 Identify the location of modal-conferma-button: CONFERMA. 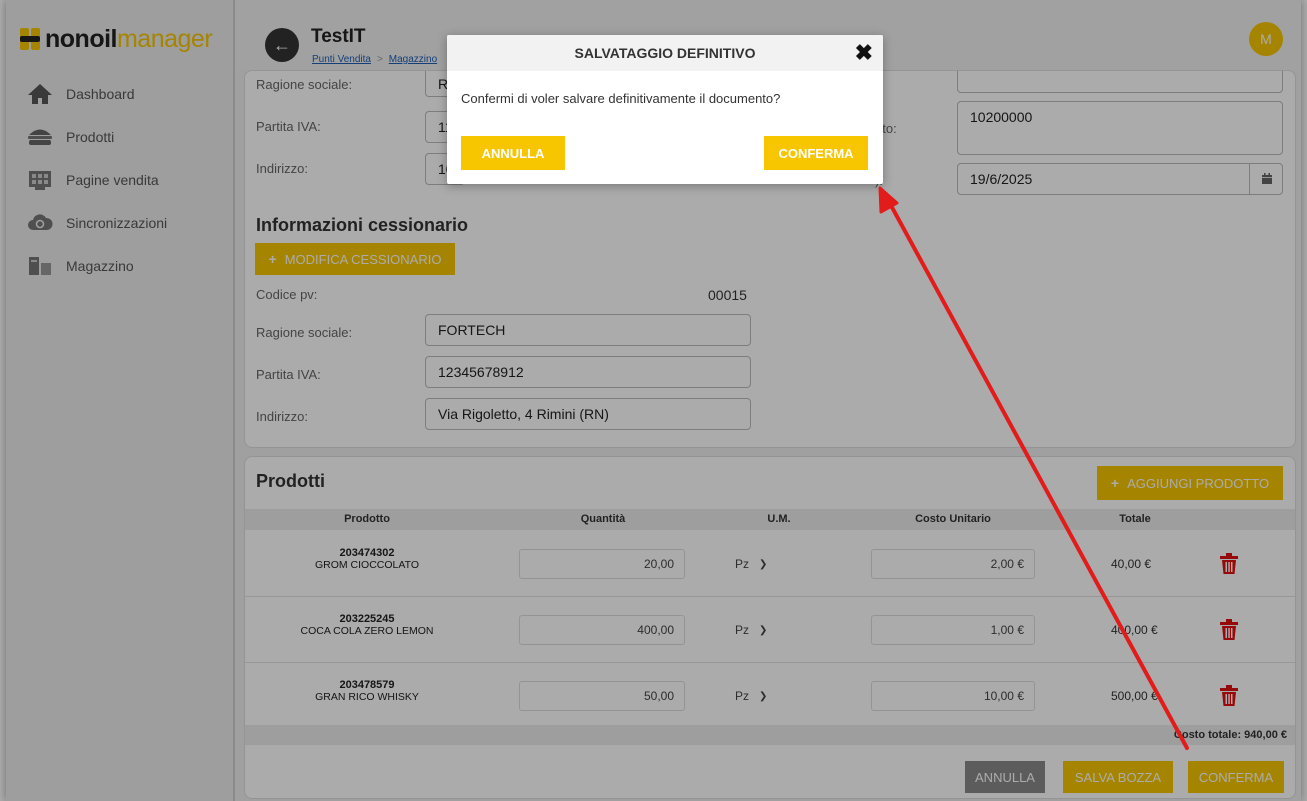
(816, 153).